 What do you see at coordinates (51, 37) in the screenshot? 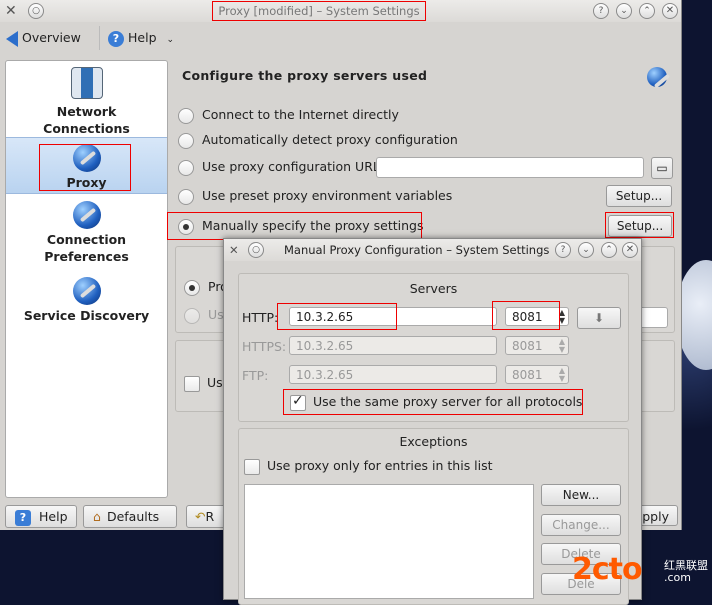
I see `overview-label: Overview` at bounding box center [51, 37].